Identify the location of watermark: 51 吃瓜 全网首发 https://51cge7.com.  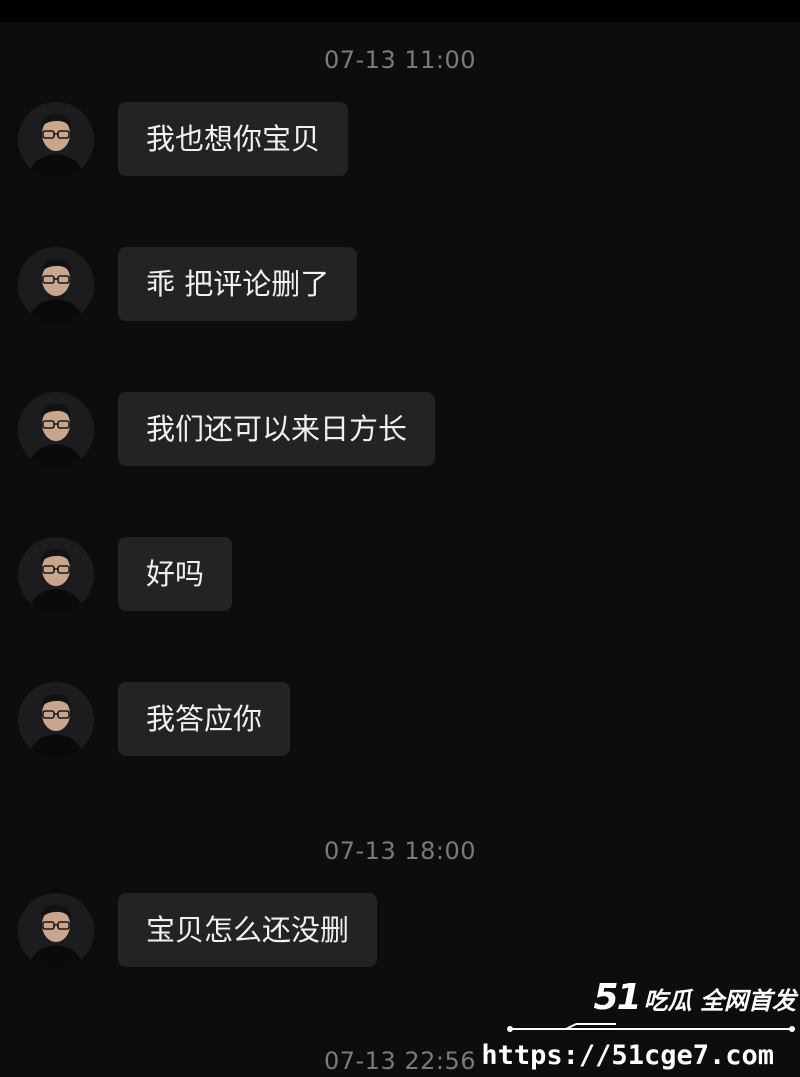
(640, 1026).